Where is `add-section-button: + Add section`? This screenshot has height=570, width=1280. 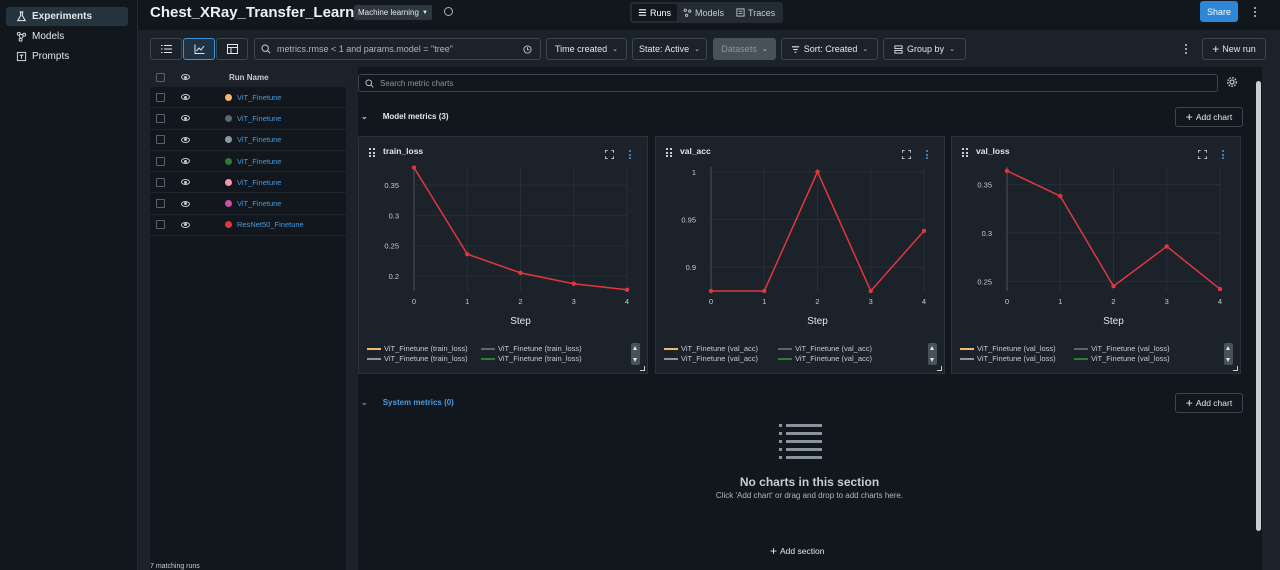
add-section-button: + Add section is located at coordinates (797, 551).